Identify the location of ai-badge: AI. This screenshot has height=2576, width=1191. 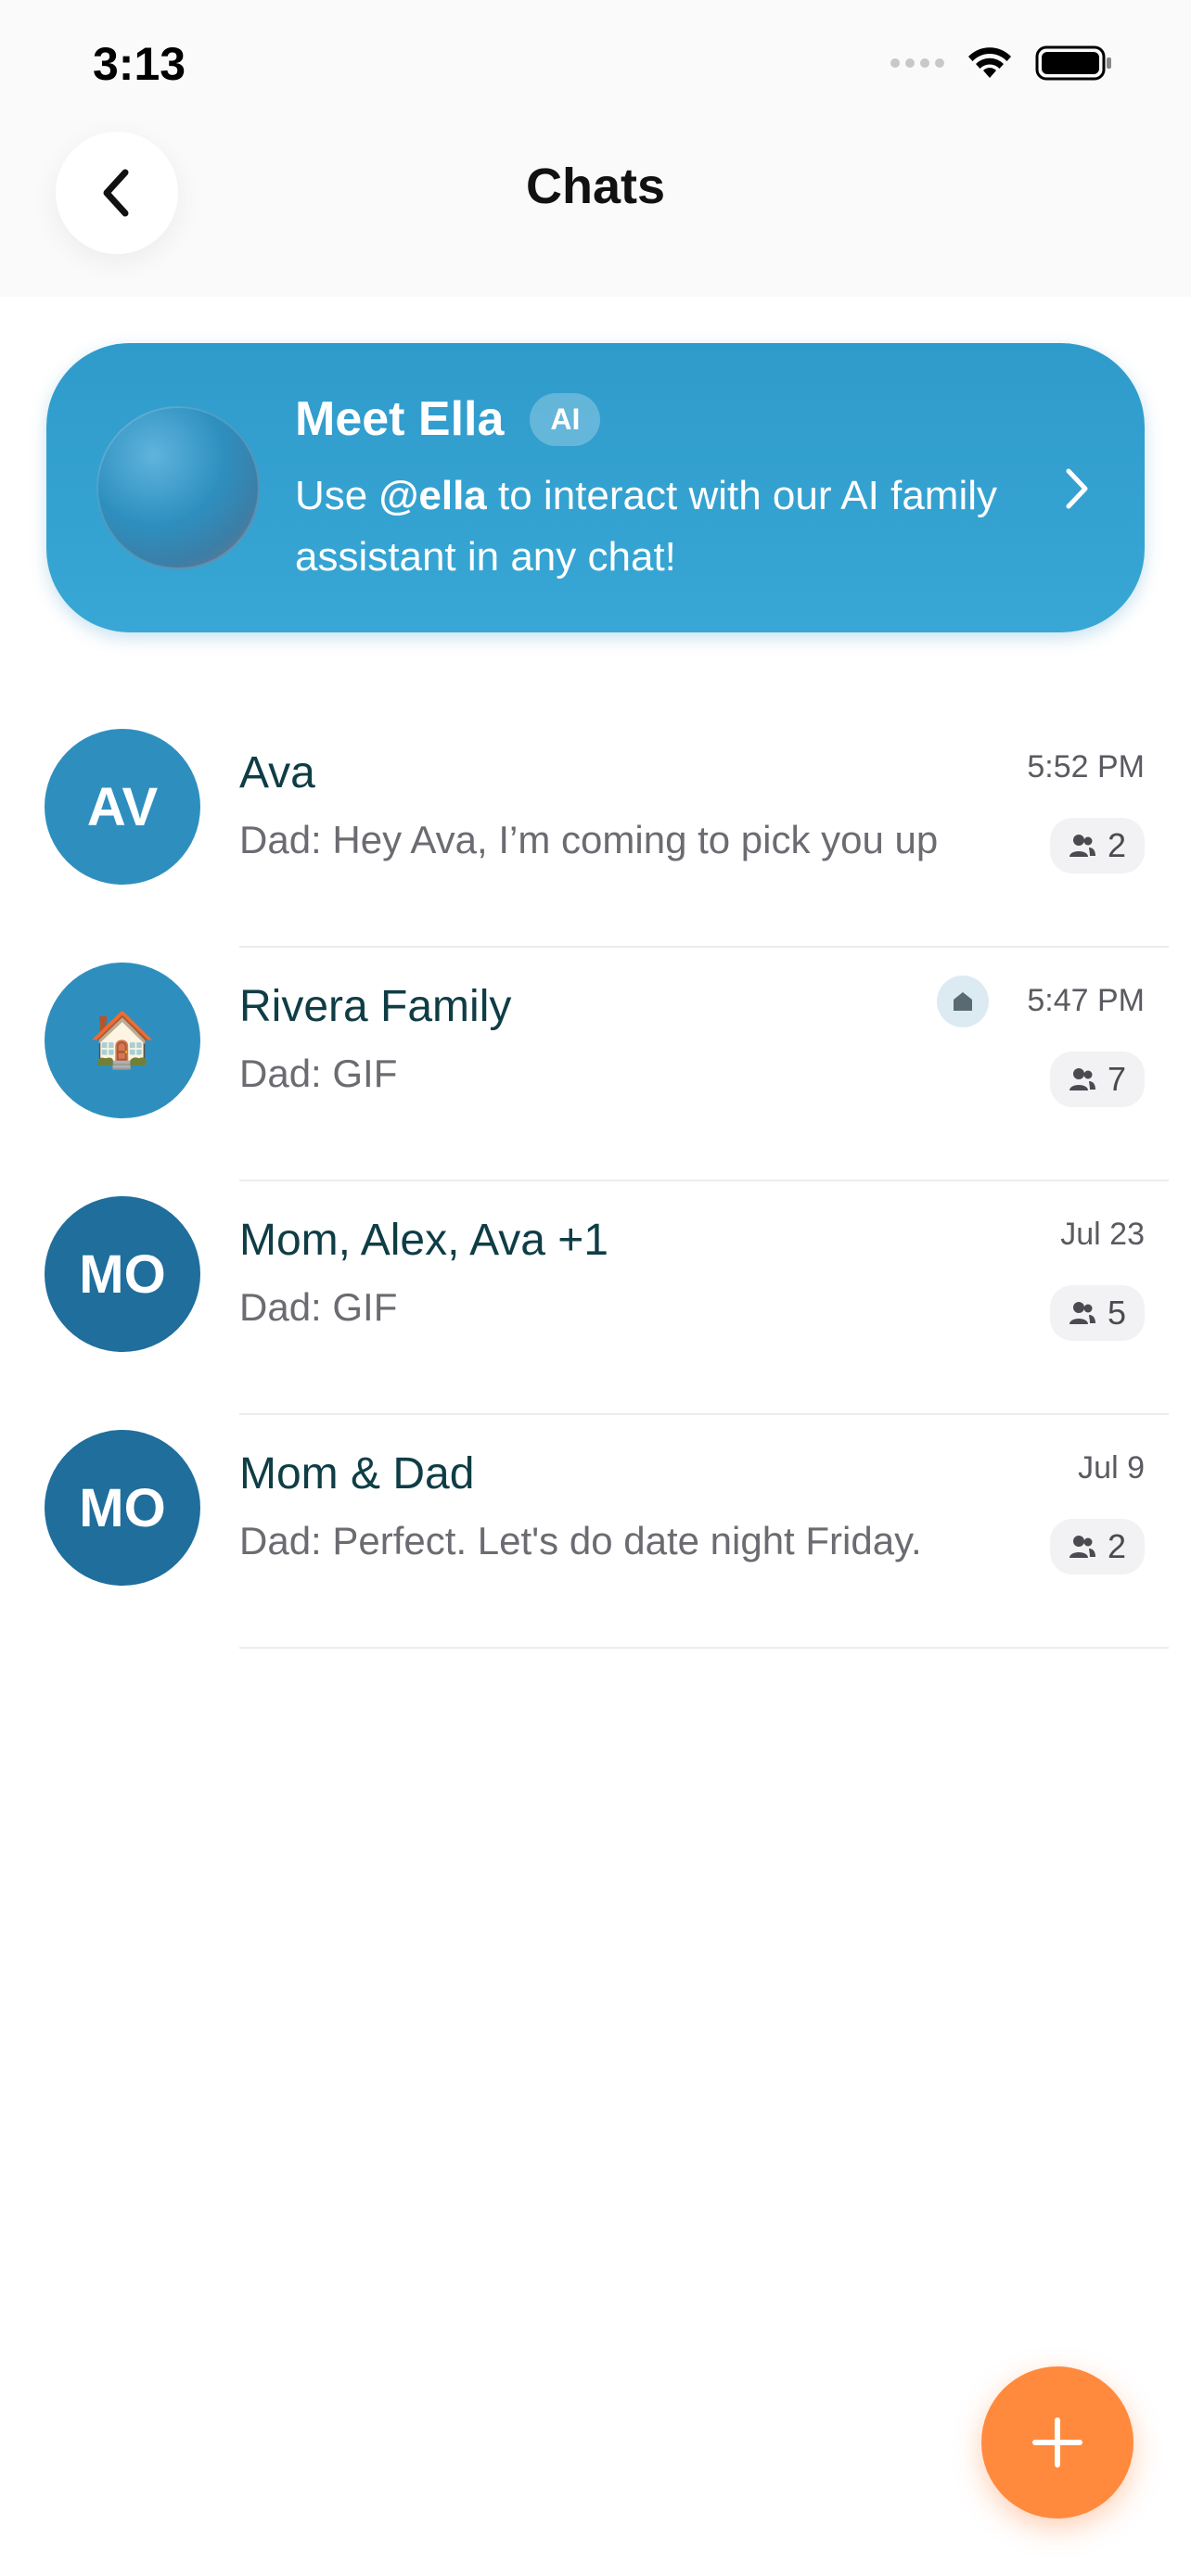
(565, 419).